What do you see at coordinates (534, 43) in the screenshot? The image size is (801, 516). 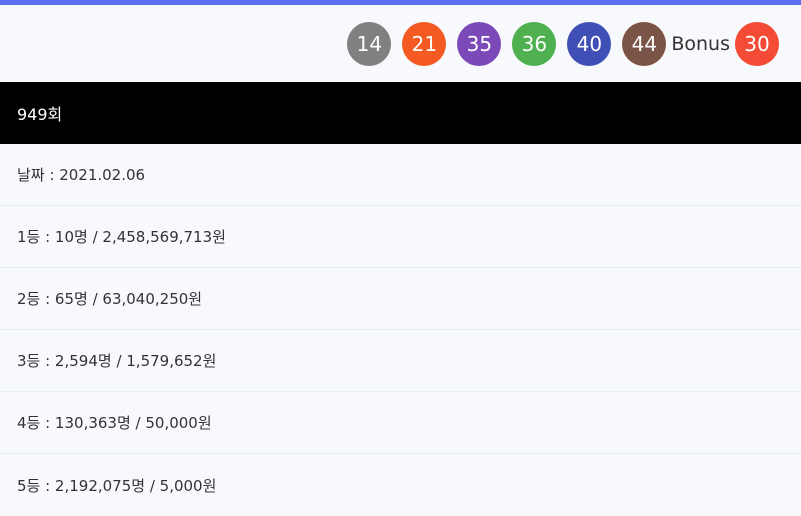 I see `number-ball-4: 36` at bounding box center [534, 43].